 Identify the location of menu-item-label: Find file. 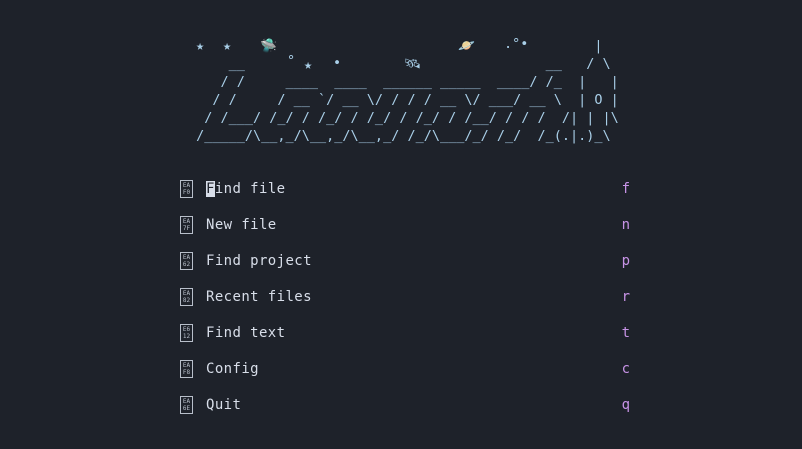
(245, 189).